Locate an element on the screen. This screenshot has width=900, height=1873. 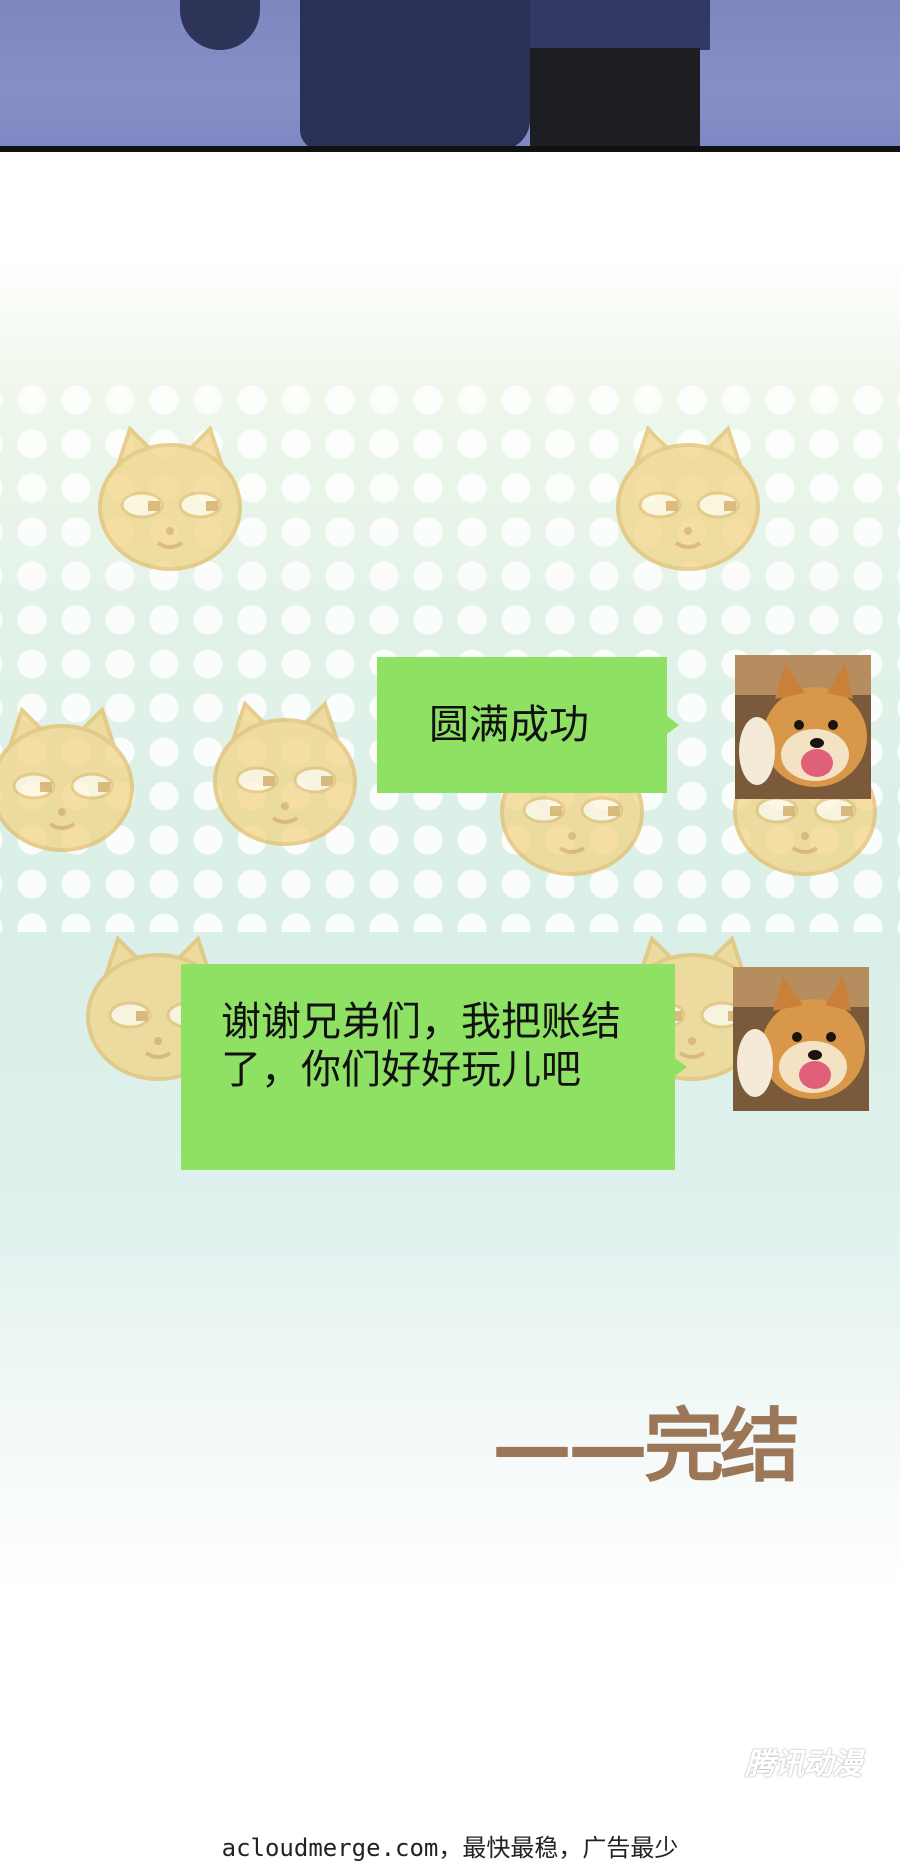
chat-message-text: 圆满成功 is located at coordinates (509, 725).